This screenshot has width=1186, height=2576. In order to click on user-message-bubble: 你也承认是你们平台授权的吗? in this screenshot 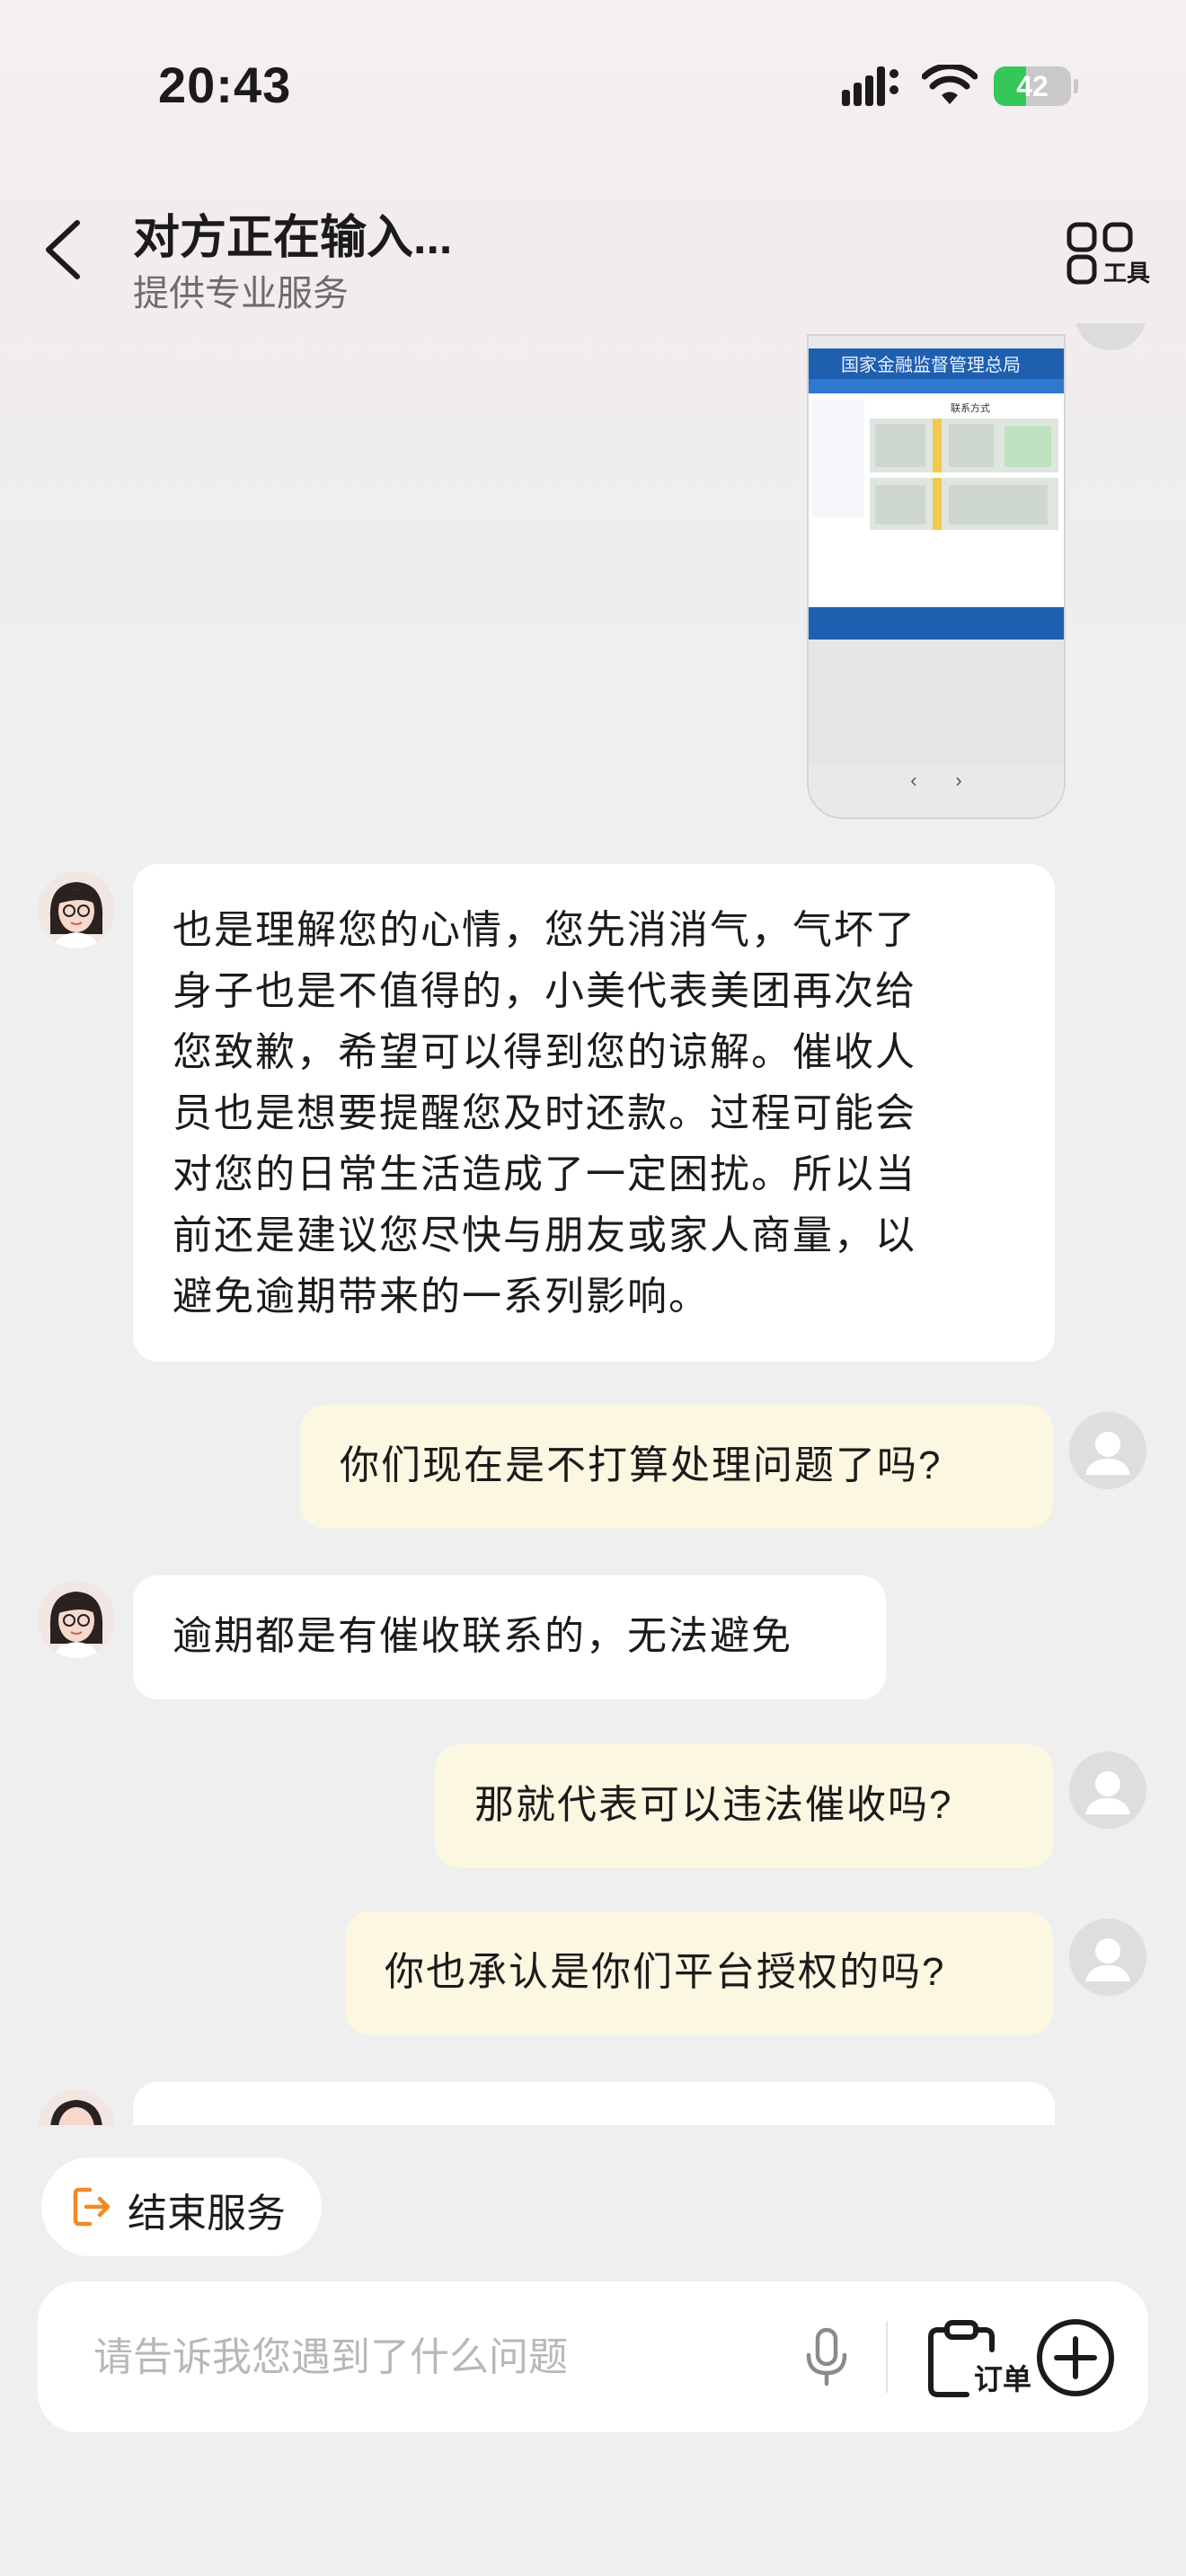, I will do `click(699, 1973)`.